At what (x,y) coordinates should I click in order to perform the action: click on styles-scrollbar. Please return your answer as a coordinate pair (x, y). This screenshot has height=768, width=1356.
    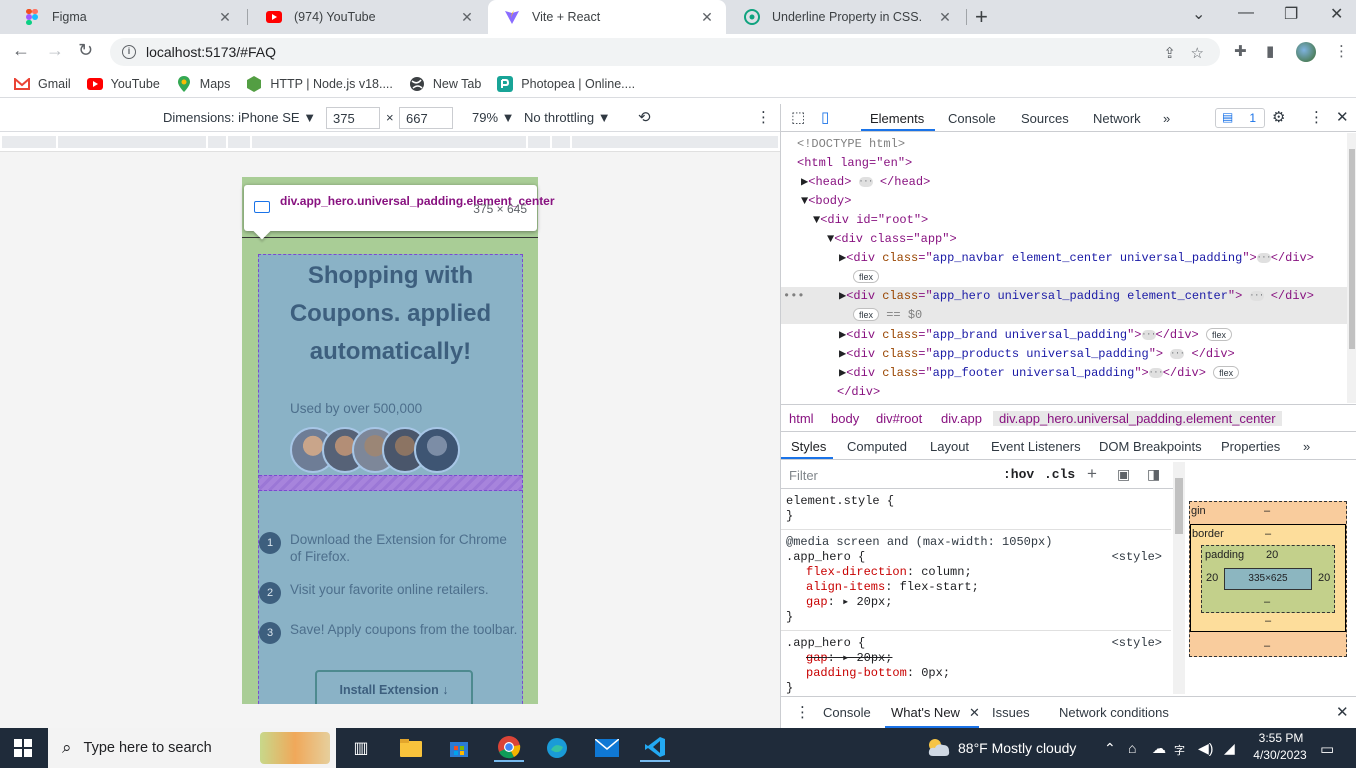
    Looking at the image, I should click on (1179, 578).